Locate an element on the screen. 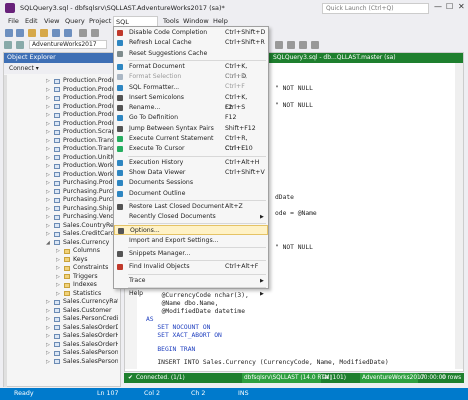 The width and height of the screenshot is (468, 400). menu-sql-complete: SQL Complete is located at coordinates (135, 26).